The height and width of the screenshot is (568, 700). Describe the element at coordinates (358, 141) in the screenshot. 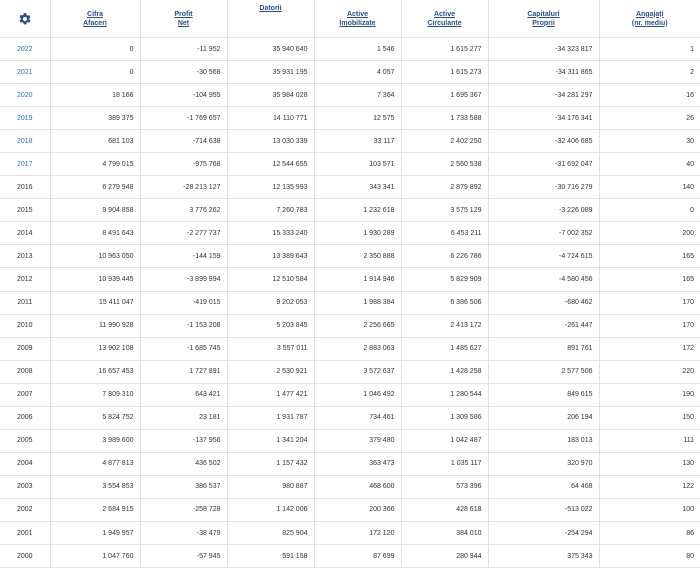

I see `cell-active-imobilizate: 33 117` at that location.